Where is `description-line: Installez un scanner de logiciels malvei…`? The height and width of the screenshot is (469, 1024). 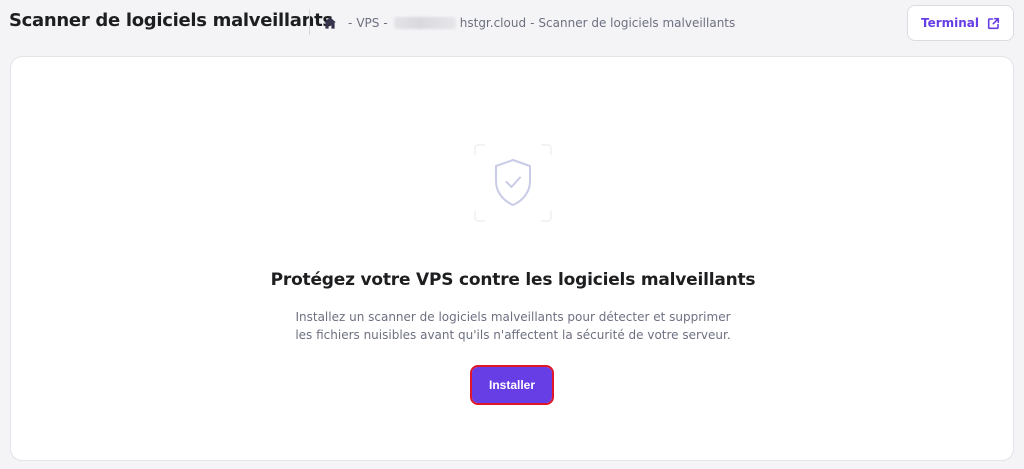 description-line: Installez un scanner de logiciels malvei… is located at coordinates (513, 317).